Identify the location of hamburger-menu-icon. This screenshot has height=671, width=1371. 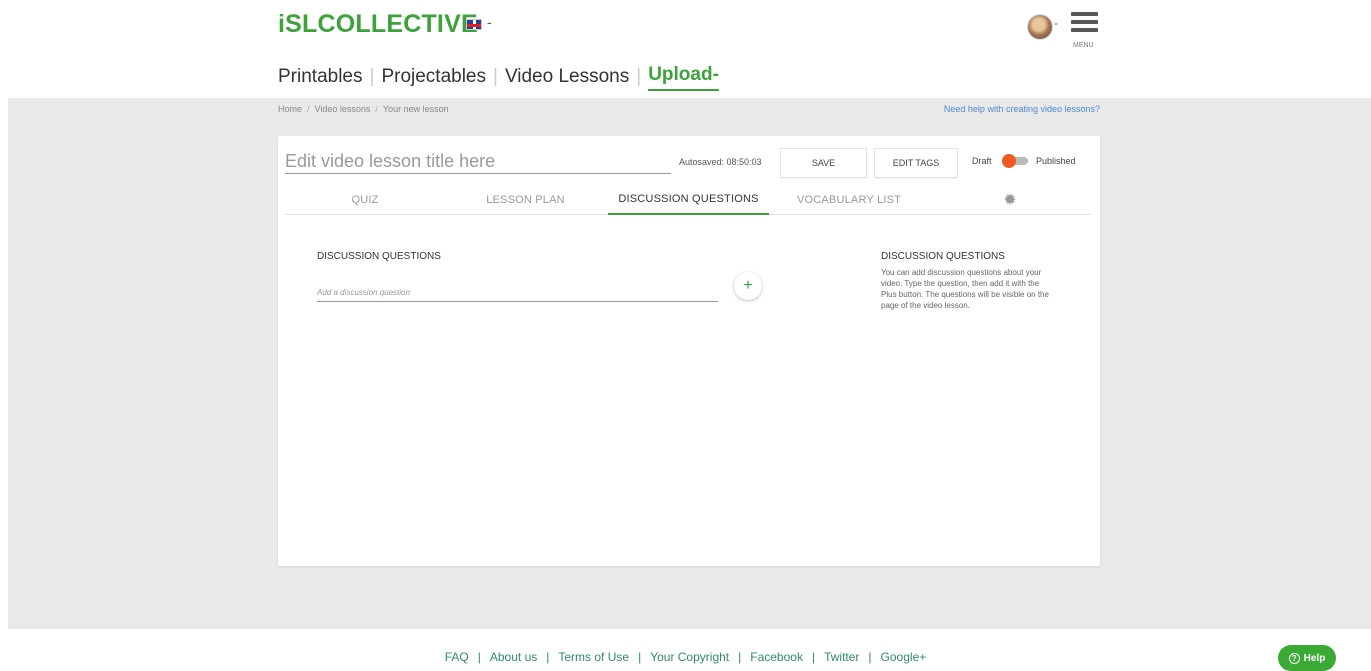
(1086, 24).